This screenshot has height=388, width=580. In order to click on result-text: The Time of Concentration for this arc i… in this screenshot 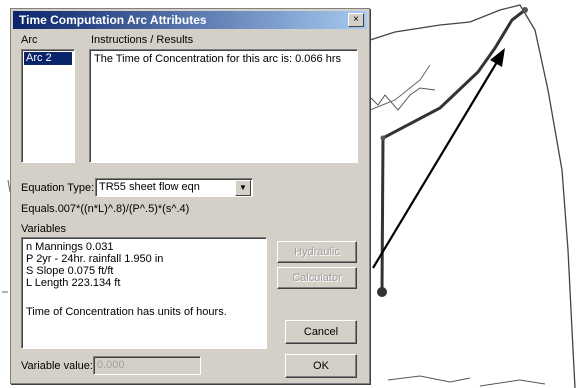, I will do `click(218, 59)`.